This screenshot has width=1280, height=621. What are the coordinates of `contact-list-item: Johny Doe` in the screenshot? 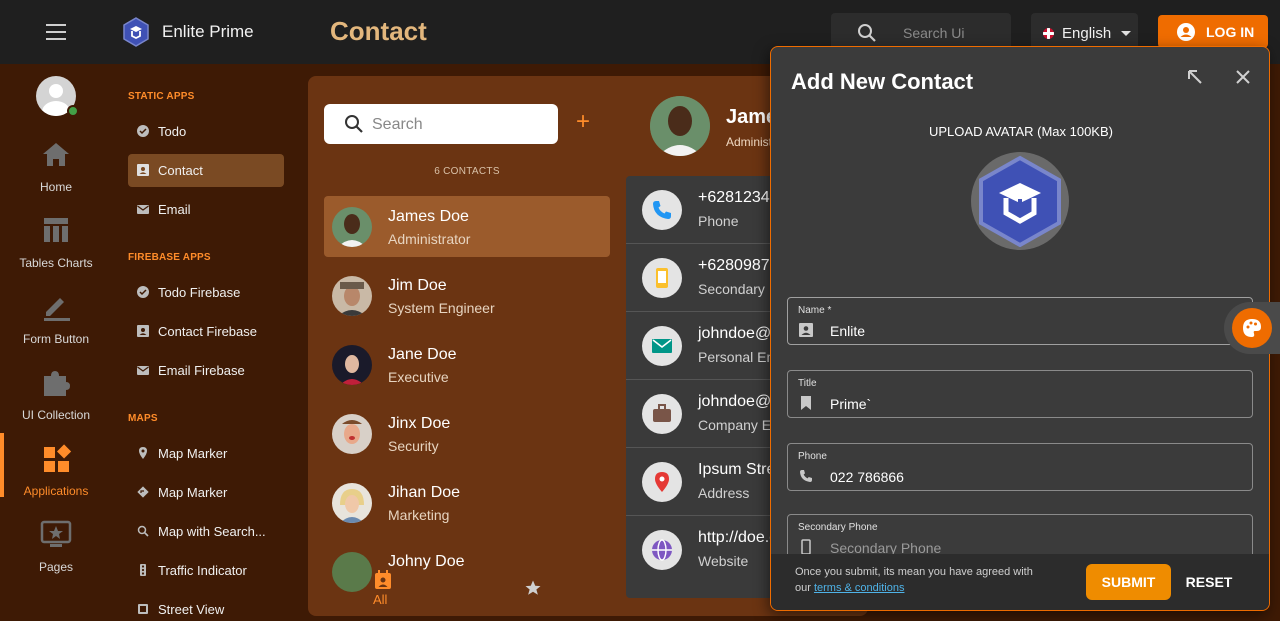 It's located at (467, 571).